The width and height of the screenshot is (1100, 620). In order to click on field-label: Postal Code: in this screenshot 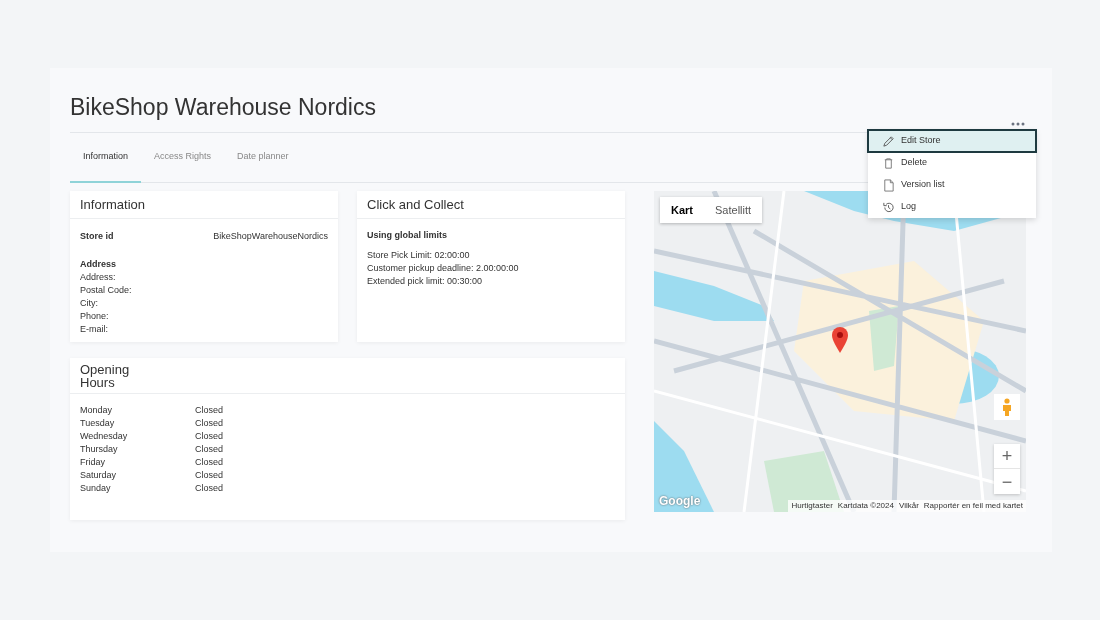, I will do `click(106, 290)`.